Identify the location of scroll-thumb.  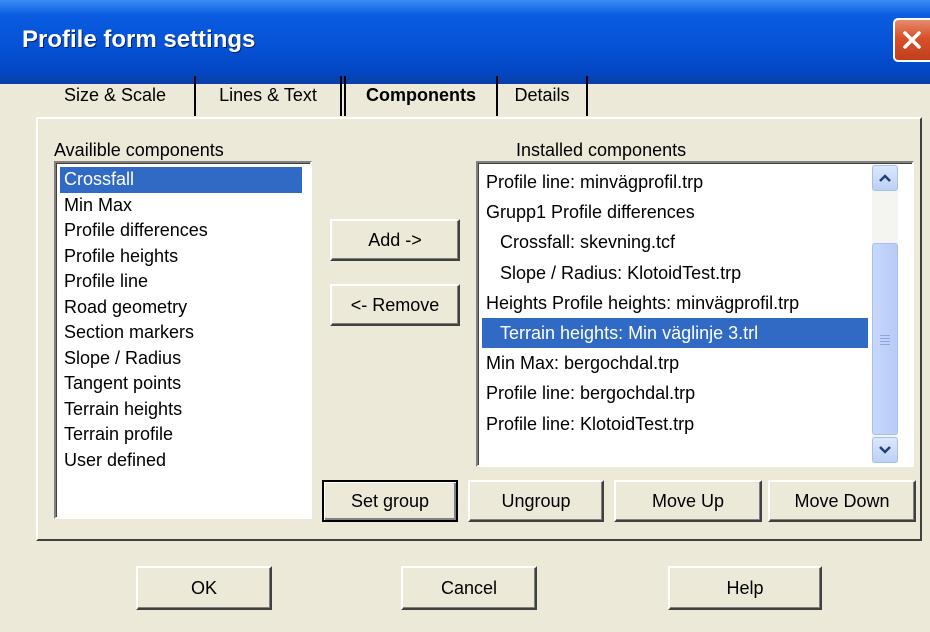
(885, 339).